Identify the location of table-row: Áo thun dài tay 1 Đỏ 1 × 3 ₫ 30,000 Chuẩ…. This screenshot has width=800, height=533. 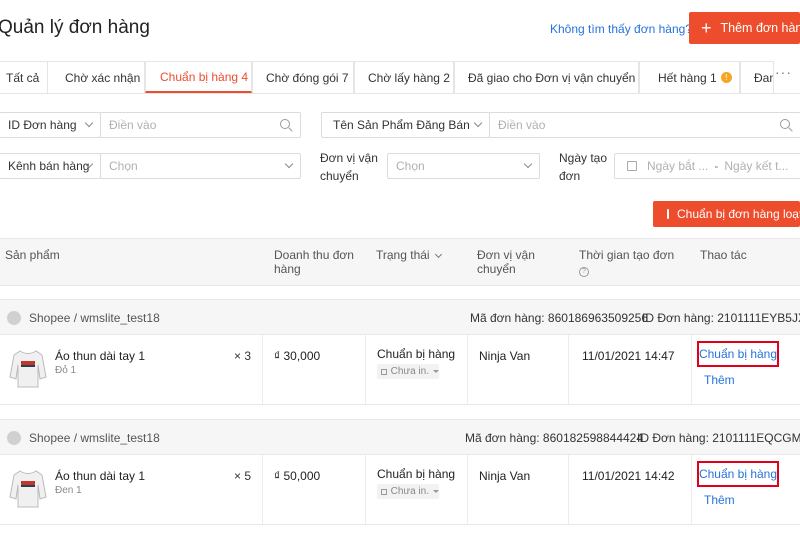
(400, 370).